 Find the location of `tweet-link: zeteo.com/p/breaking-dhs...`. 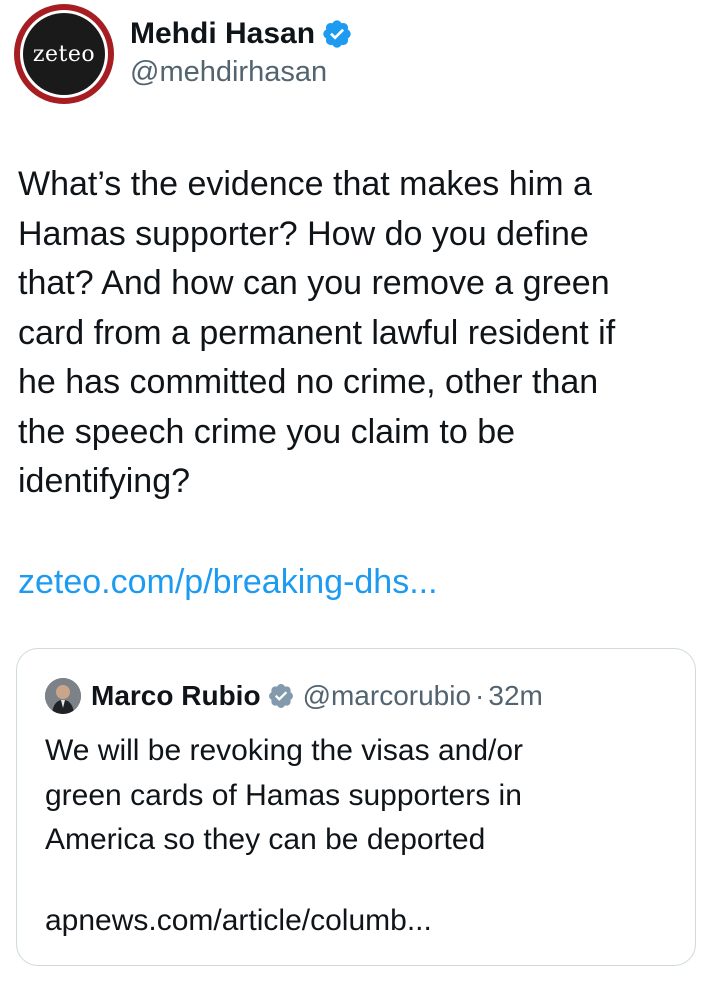

tweet-link: zeteo.com/p/breaking-dhs... is located at coordinates (228, 582).